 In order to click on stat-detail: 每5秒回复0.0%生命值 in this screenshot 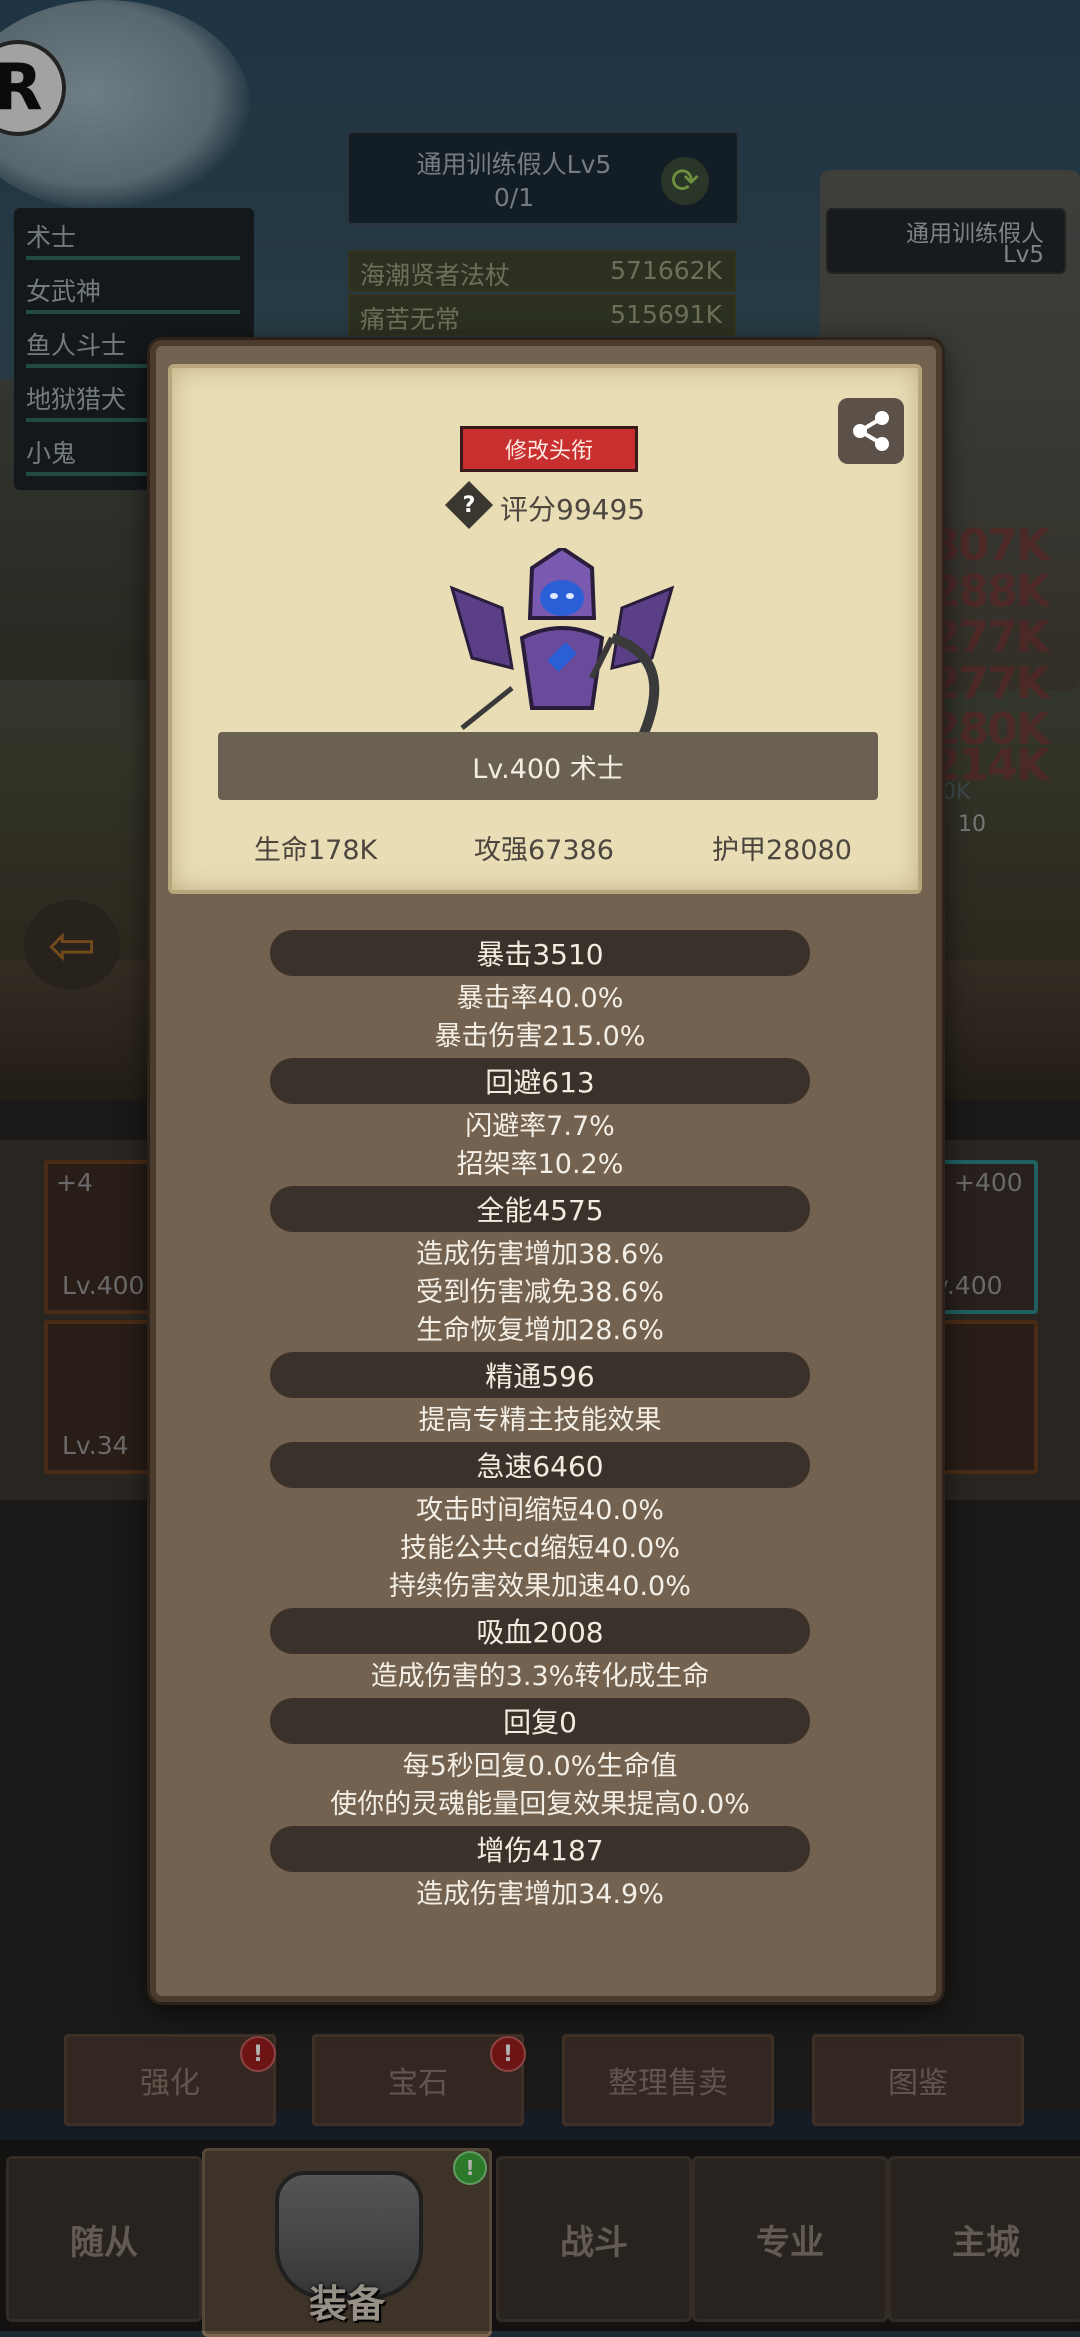, I will do `click(540, 1766)`.